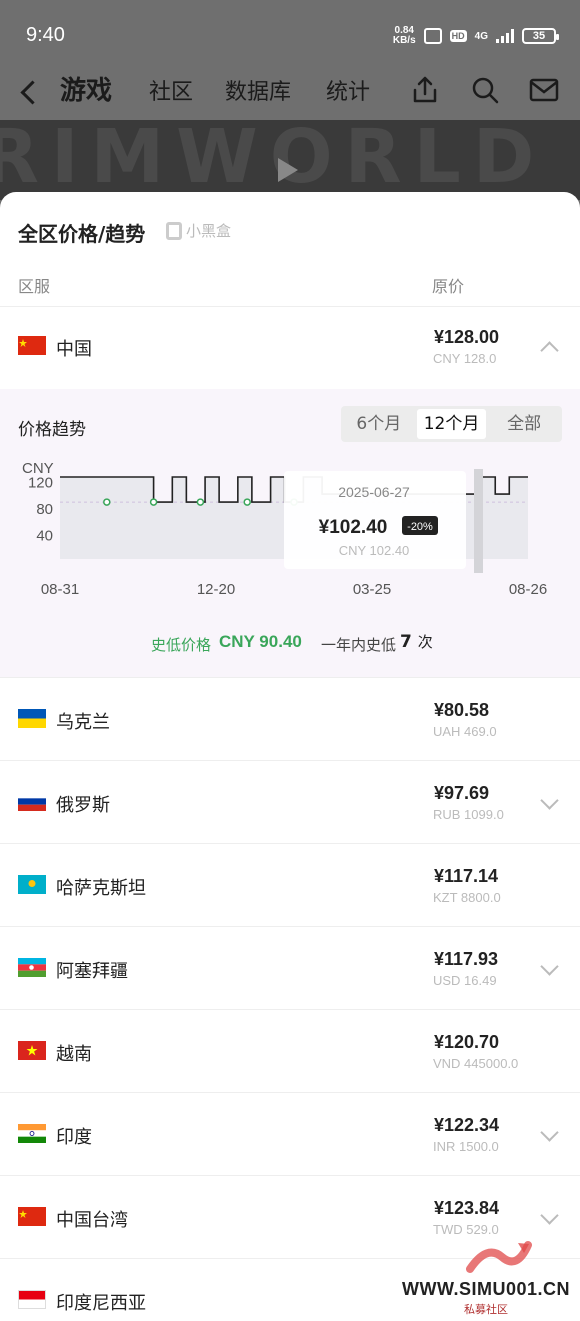  I want to click on region-price: ¥117.93, so click(466, 959).